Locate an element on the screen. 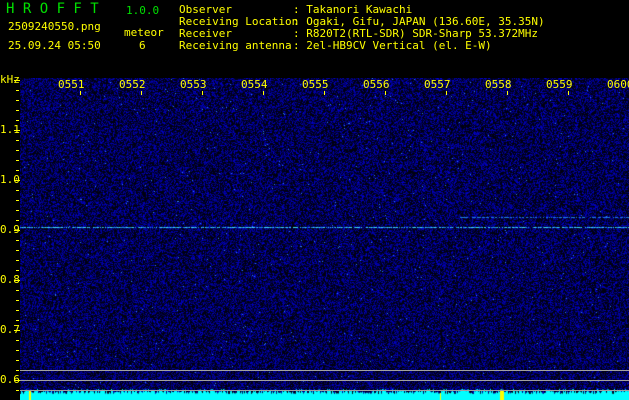 Image resolution: width=629 pixels, height=400 pixels. time-tick-label: 0554 is located at coordinates (254, 85).